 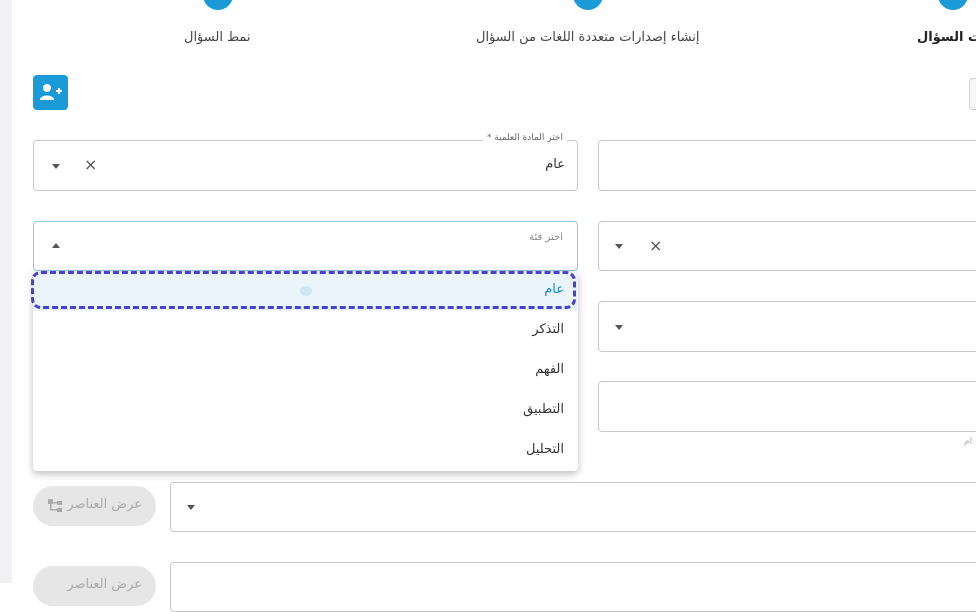 I want to click on focus-ring, so click(x=303, y=290).